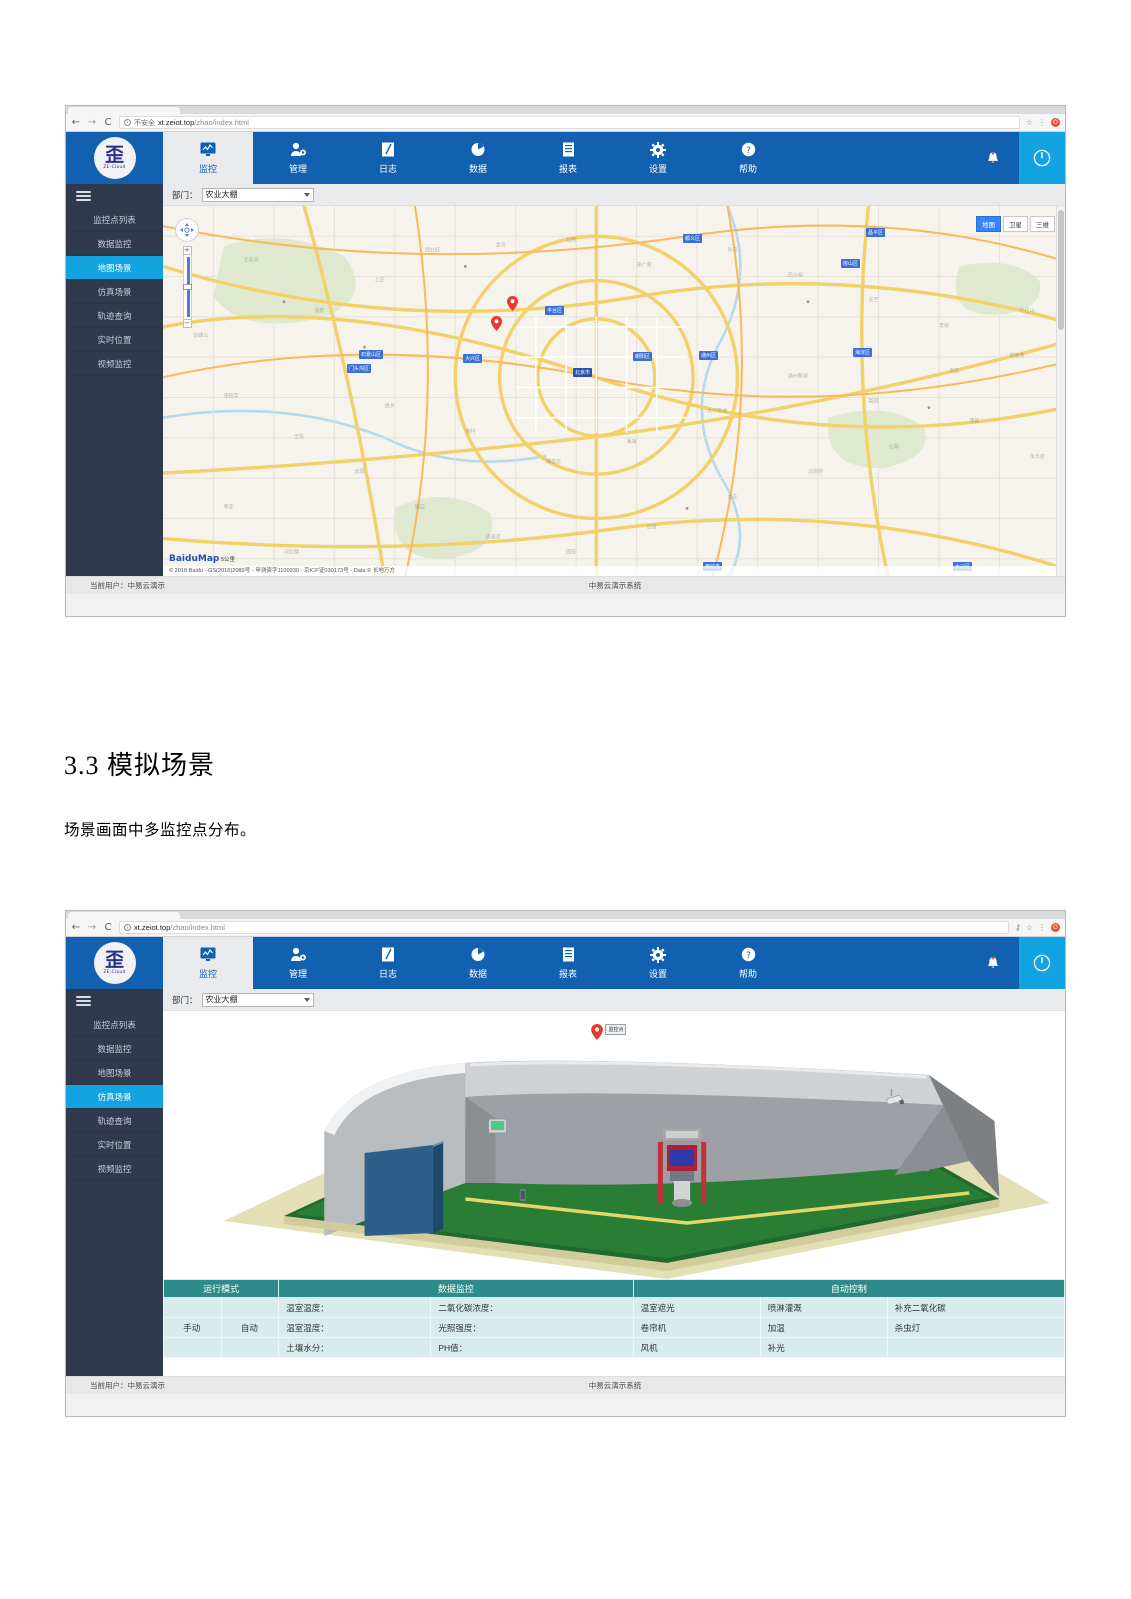 This screenshot has width=1131, height=1599. Describe the element at coordinates (187, 250) in the screenshot. I see `zoom-in-button: +` at that location.